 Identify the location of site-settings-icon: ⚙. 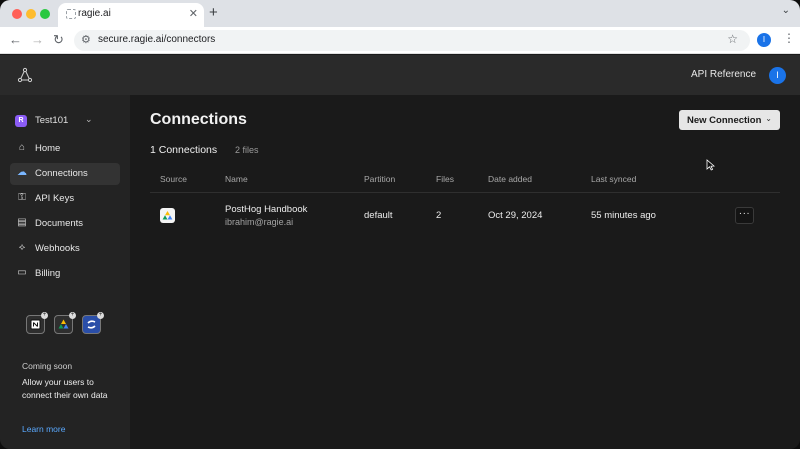
(86, 39).